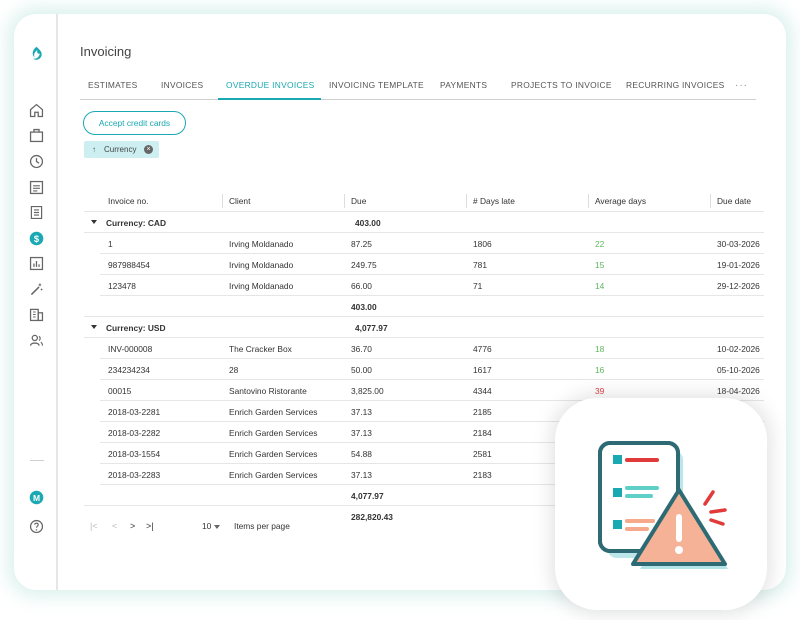 The width and height of the screenshot is (800, 620). What do you see at coordinates (36, 110) in the screenshot?
I see `home-icon` at bounding box center [36, 110].